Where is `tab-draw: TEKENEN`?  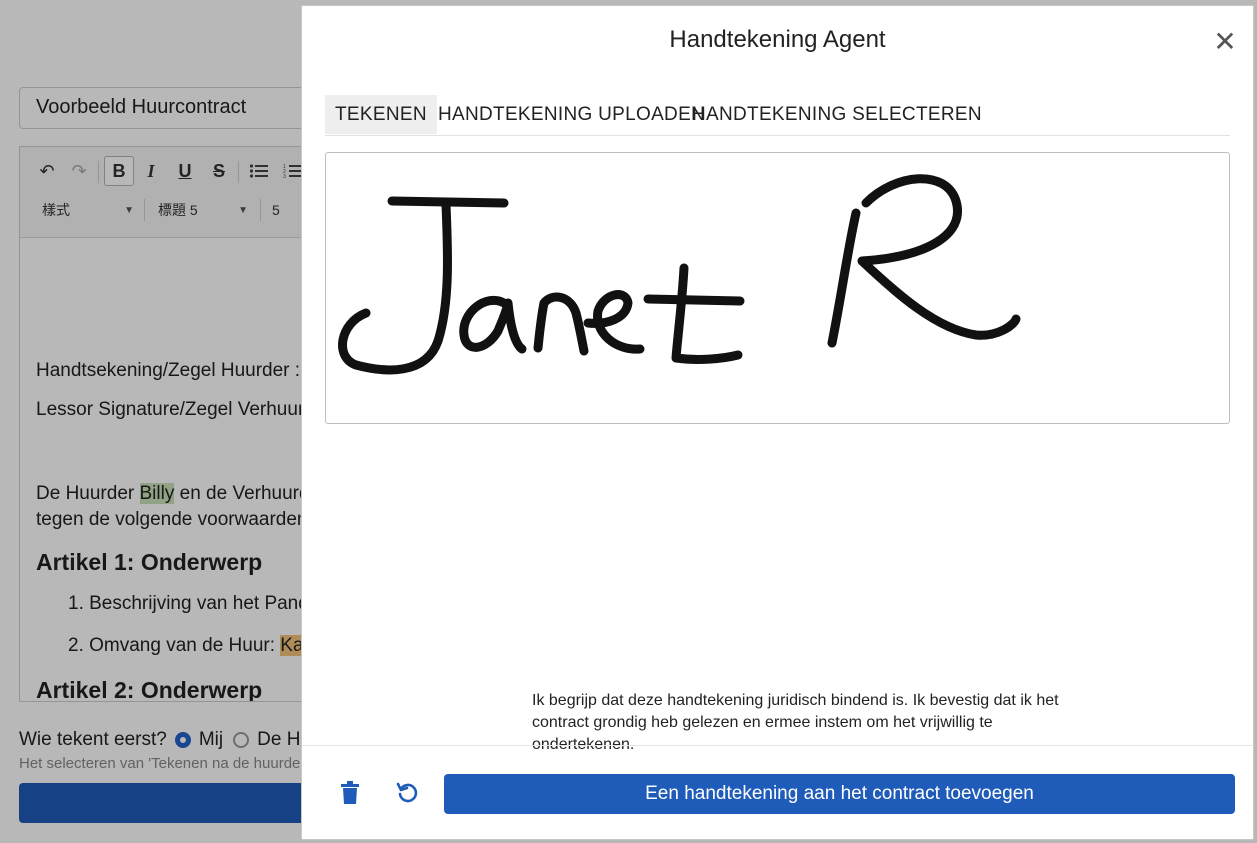
tab-draw: TEKENEN is located at coordinates (381, 114).